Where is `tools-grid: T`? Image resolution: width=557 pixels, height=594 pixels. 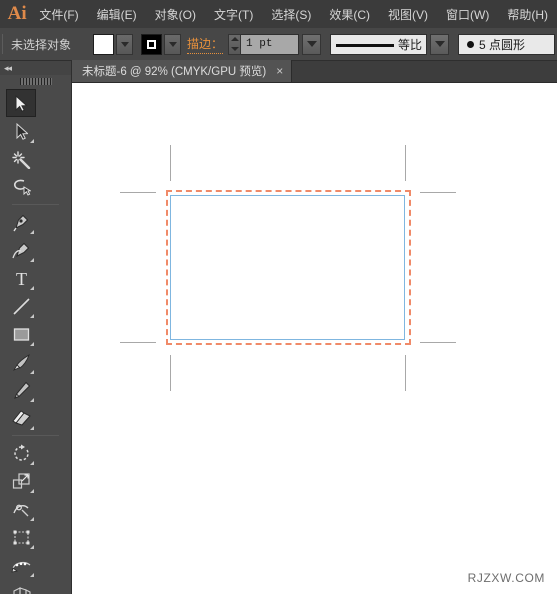 tools-grid: T is located at coordinates (35, 340).